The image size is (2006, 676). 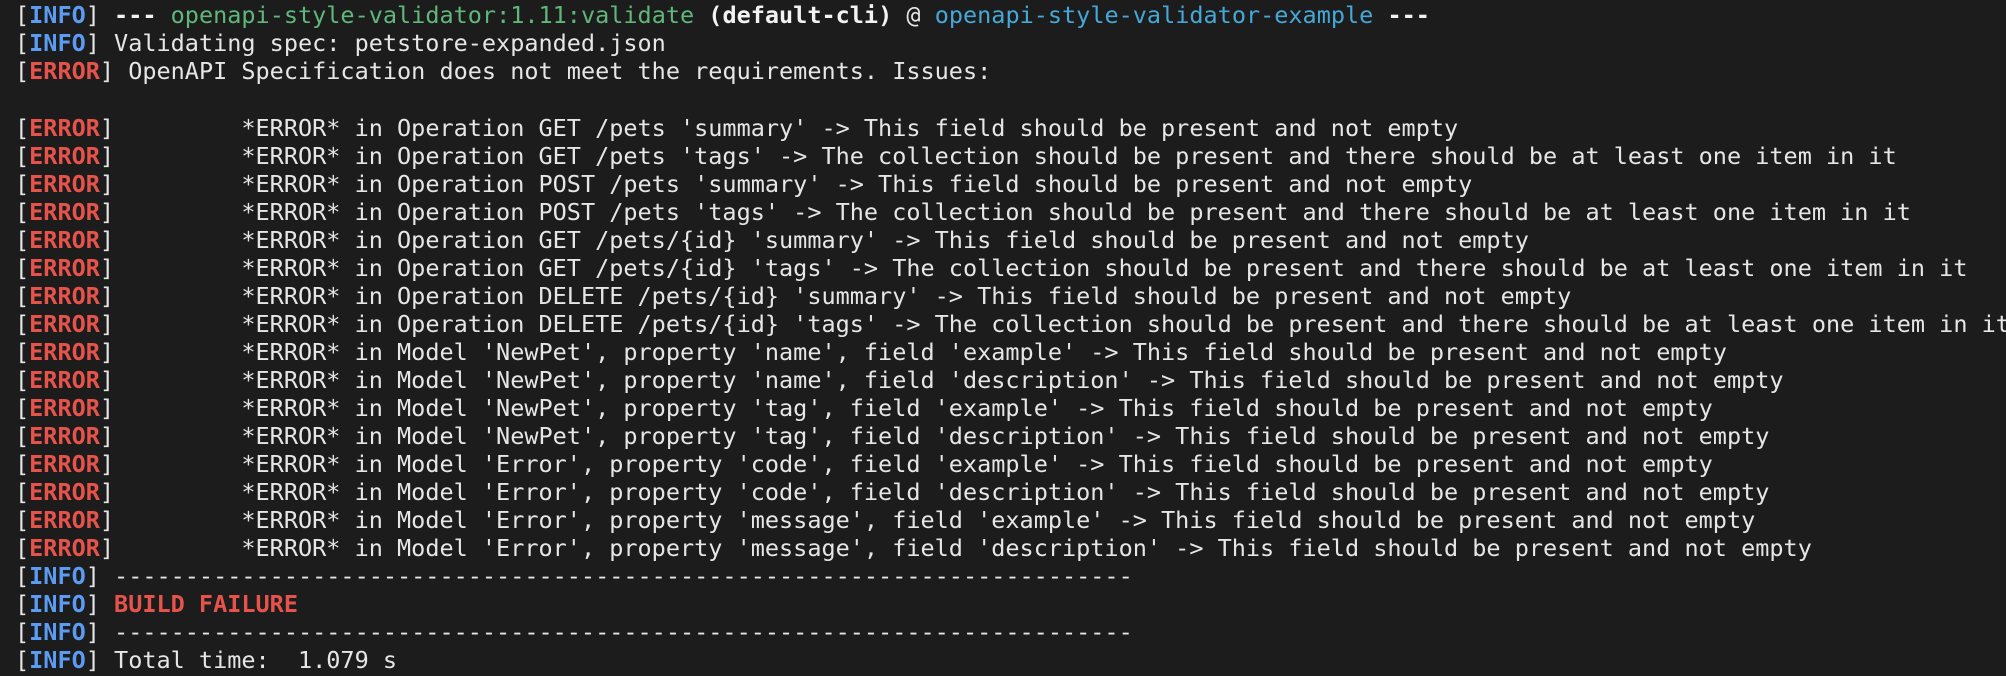 What do you see at coordinates (256, 660) in the screenshot?
I see `total-time-text: Total time: 1.079 s` at bounding box center [256, 660].